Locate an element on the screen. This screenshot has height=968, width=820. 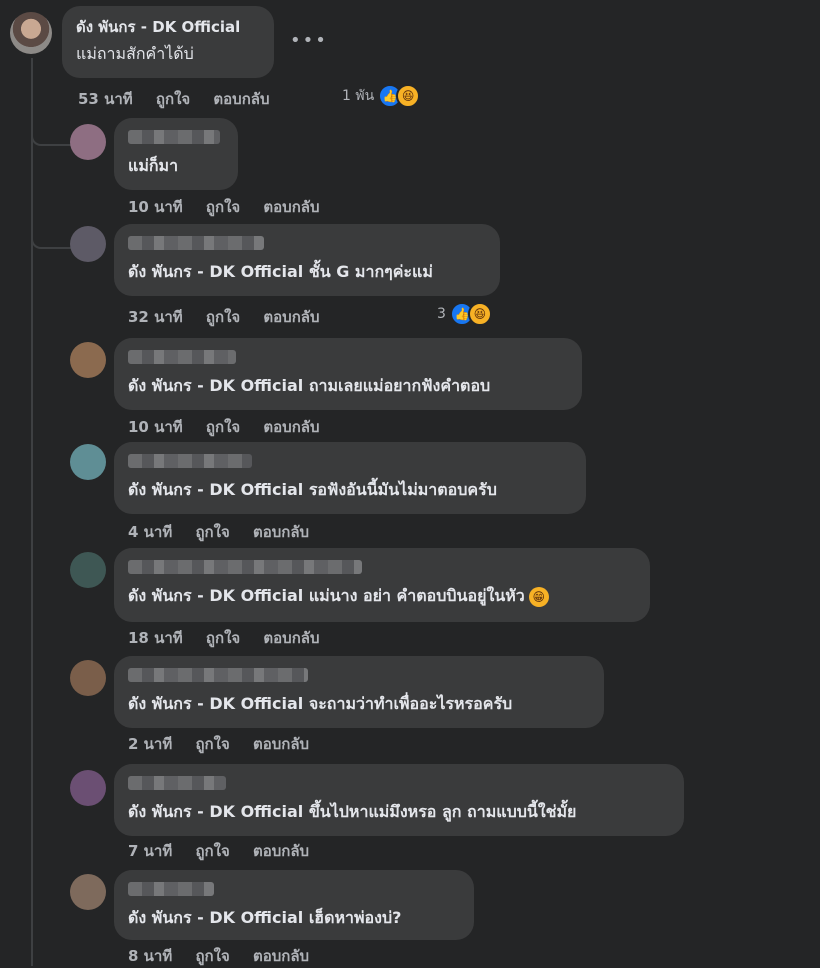
reply-time: 18 นาที is located at coordinates (155, 638).